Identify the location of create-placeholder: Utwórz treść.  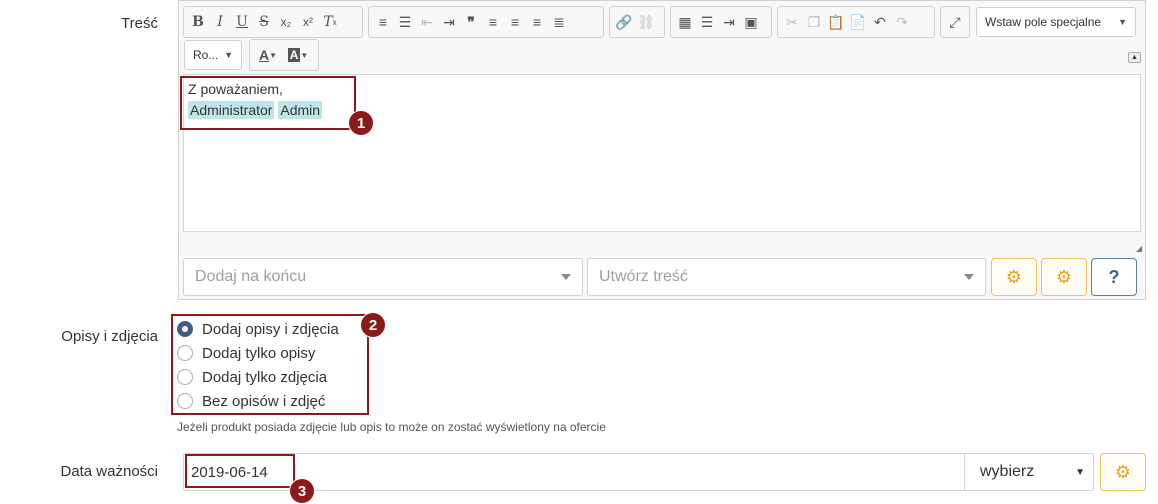
(643, 276).